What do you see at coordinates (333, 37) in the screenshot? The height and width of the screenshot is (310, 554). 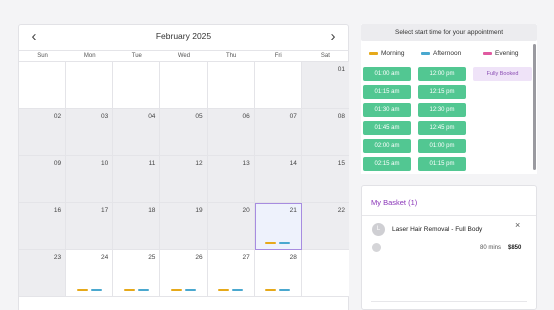 I see `chevron-right-icon: ›` at bounding box center [333, 37].